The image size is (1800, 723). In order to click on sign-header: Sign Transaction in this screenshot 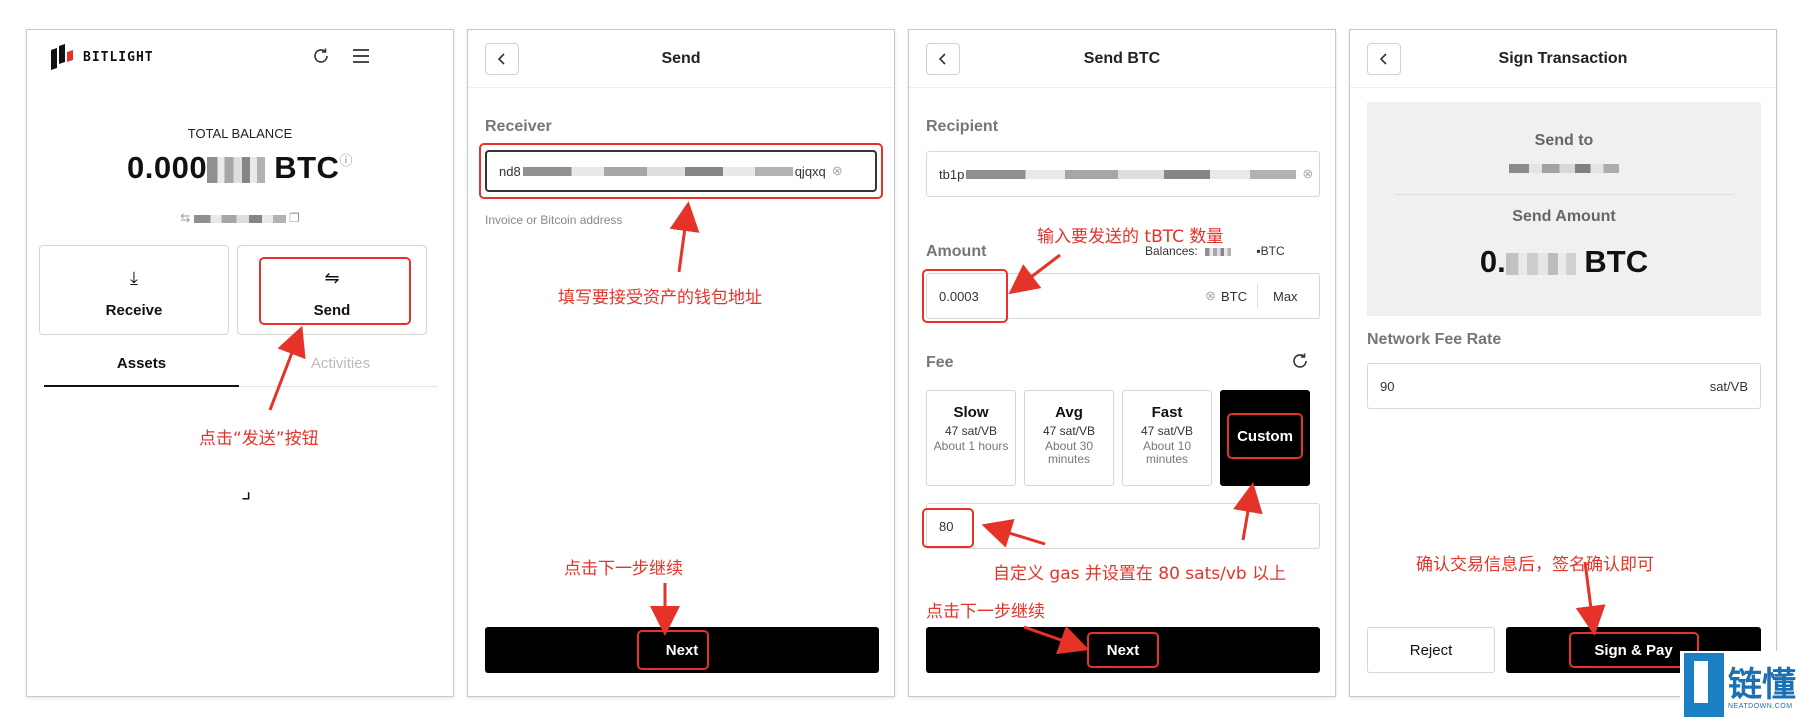, I will do `click(1563, 59)`.